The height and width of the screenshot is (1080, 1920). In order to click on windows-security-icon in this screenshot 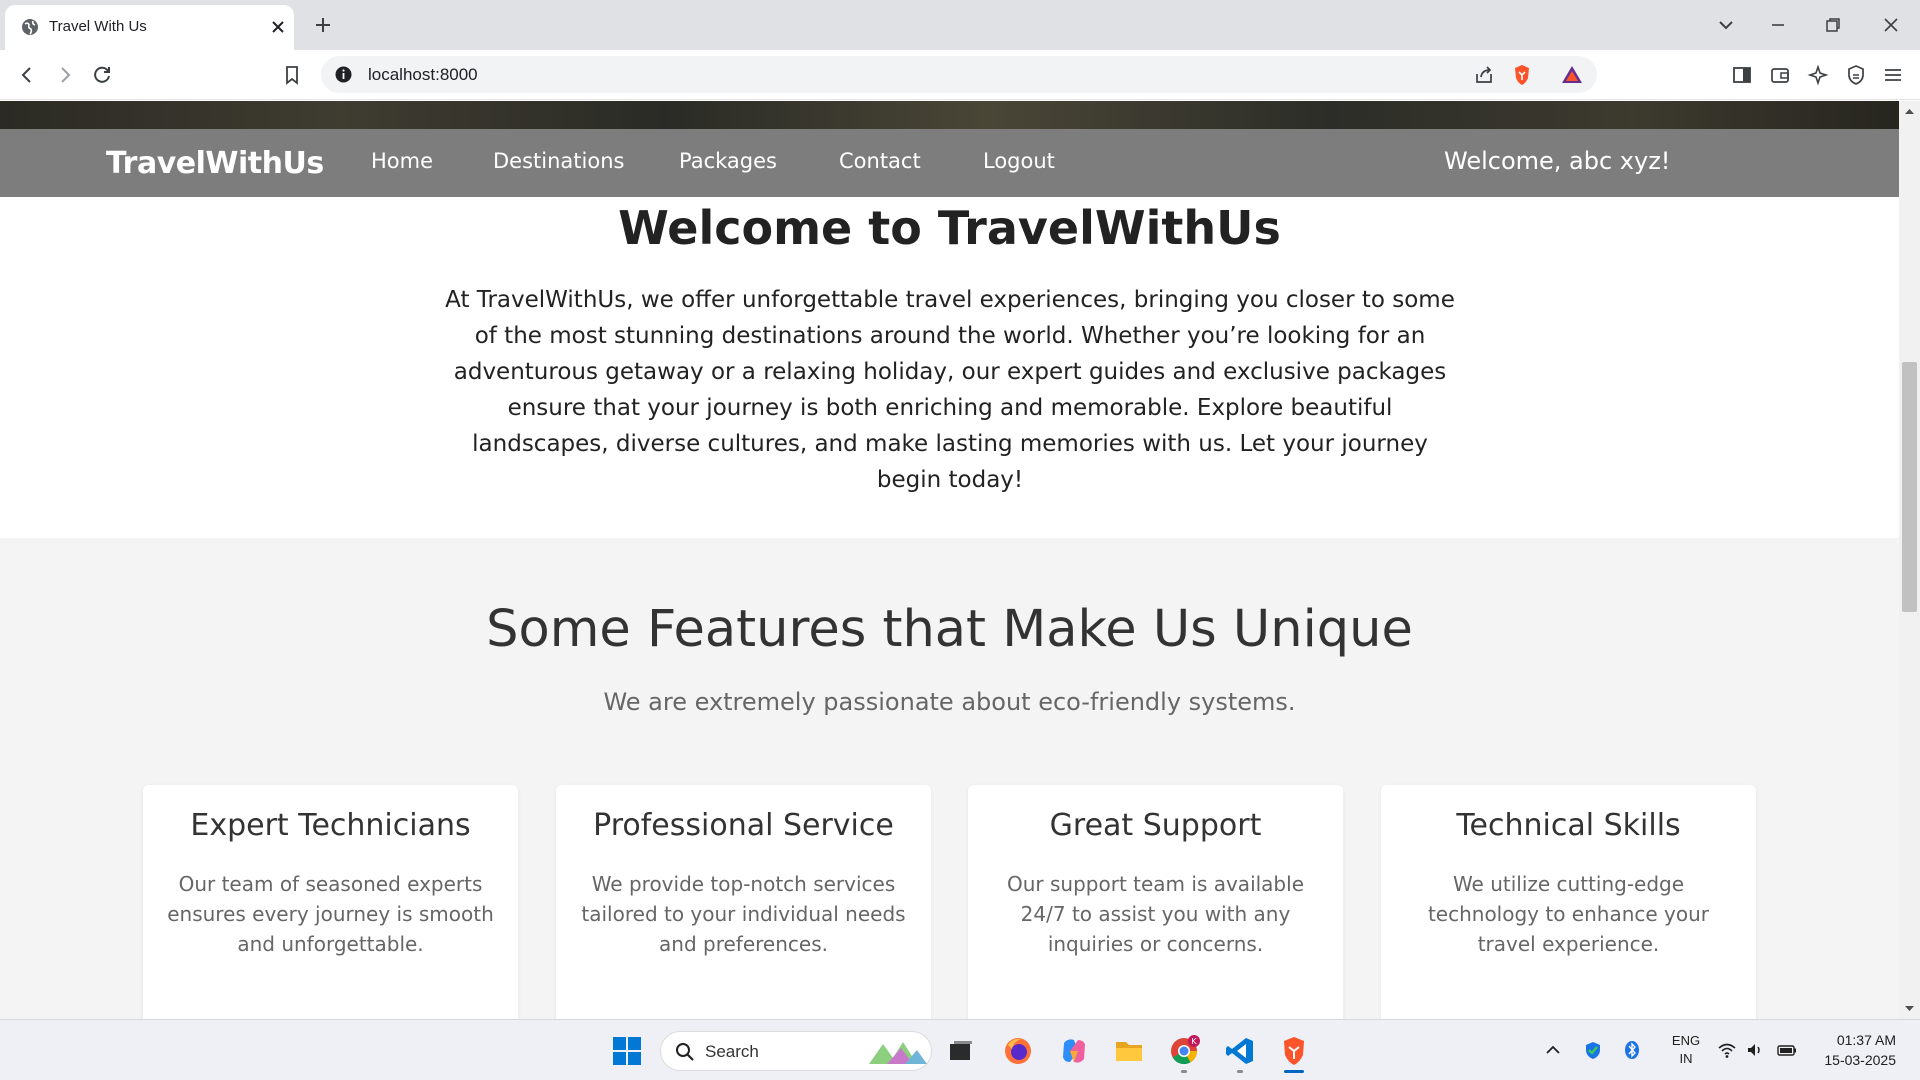, I will do `click(1593, 1050)`.